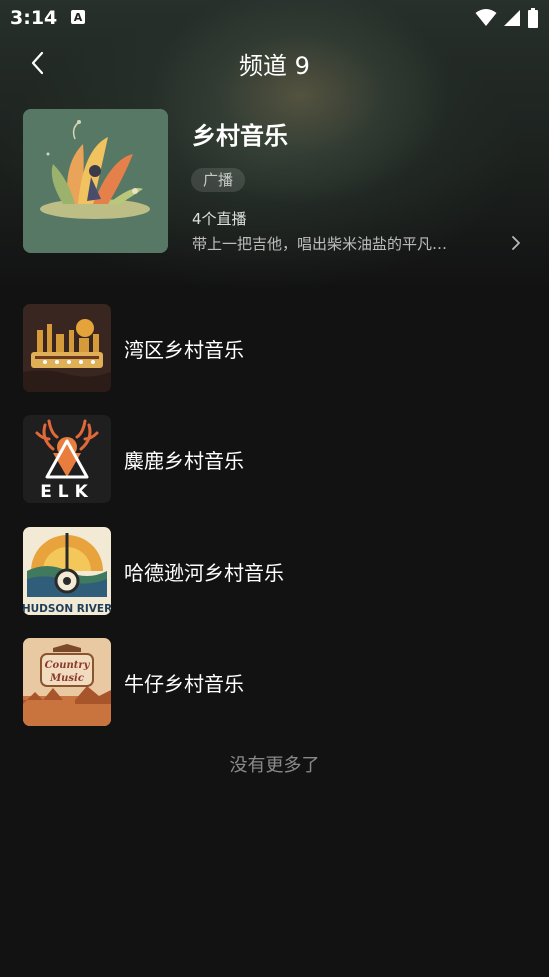  I want to click on battery-icon, so click(533, 18).